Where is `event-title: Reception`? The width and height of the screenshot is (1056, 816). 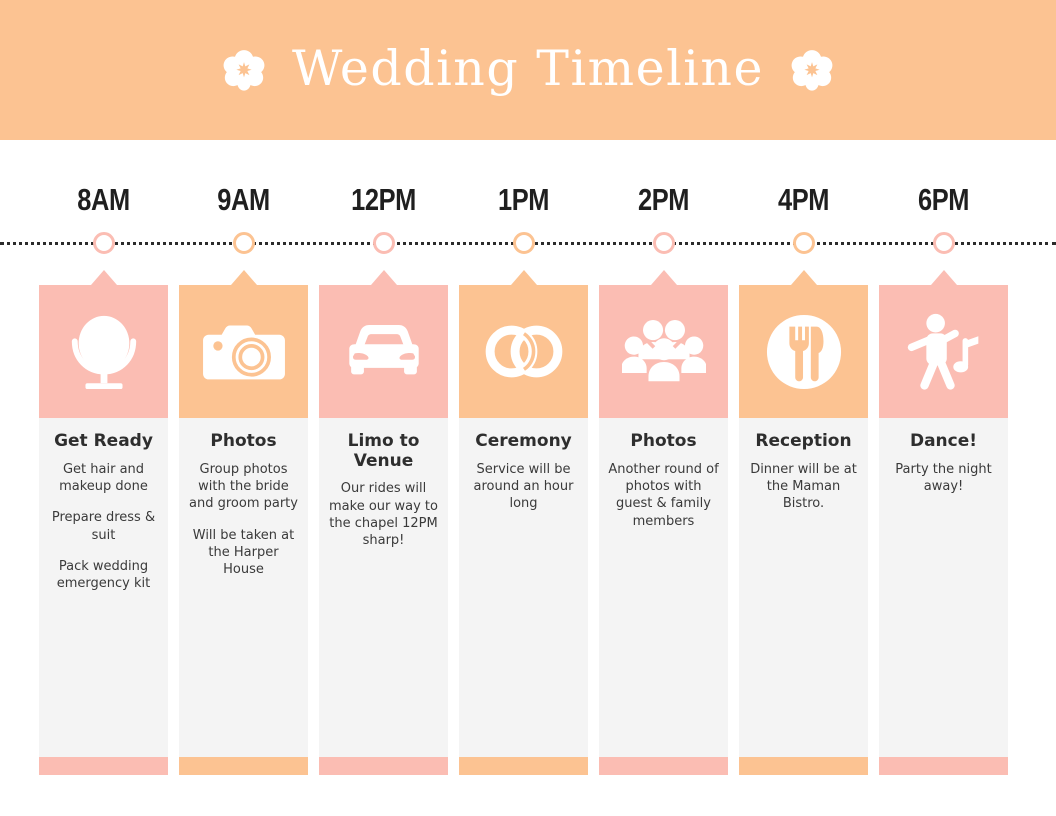
event-title: Reception is located at coordinates (803, 441).